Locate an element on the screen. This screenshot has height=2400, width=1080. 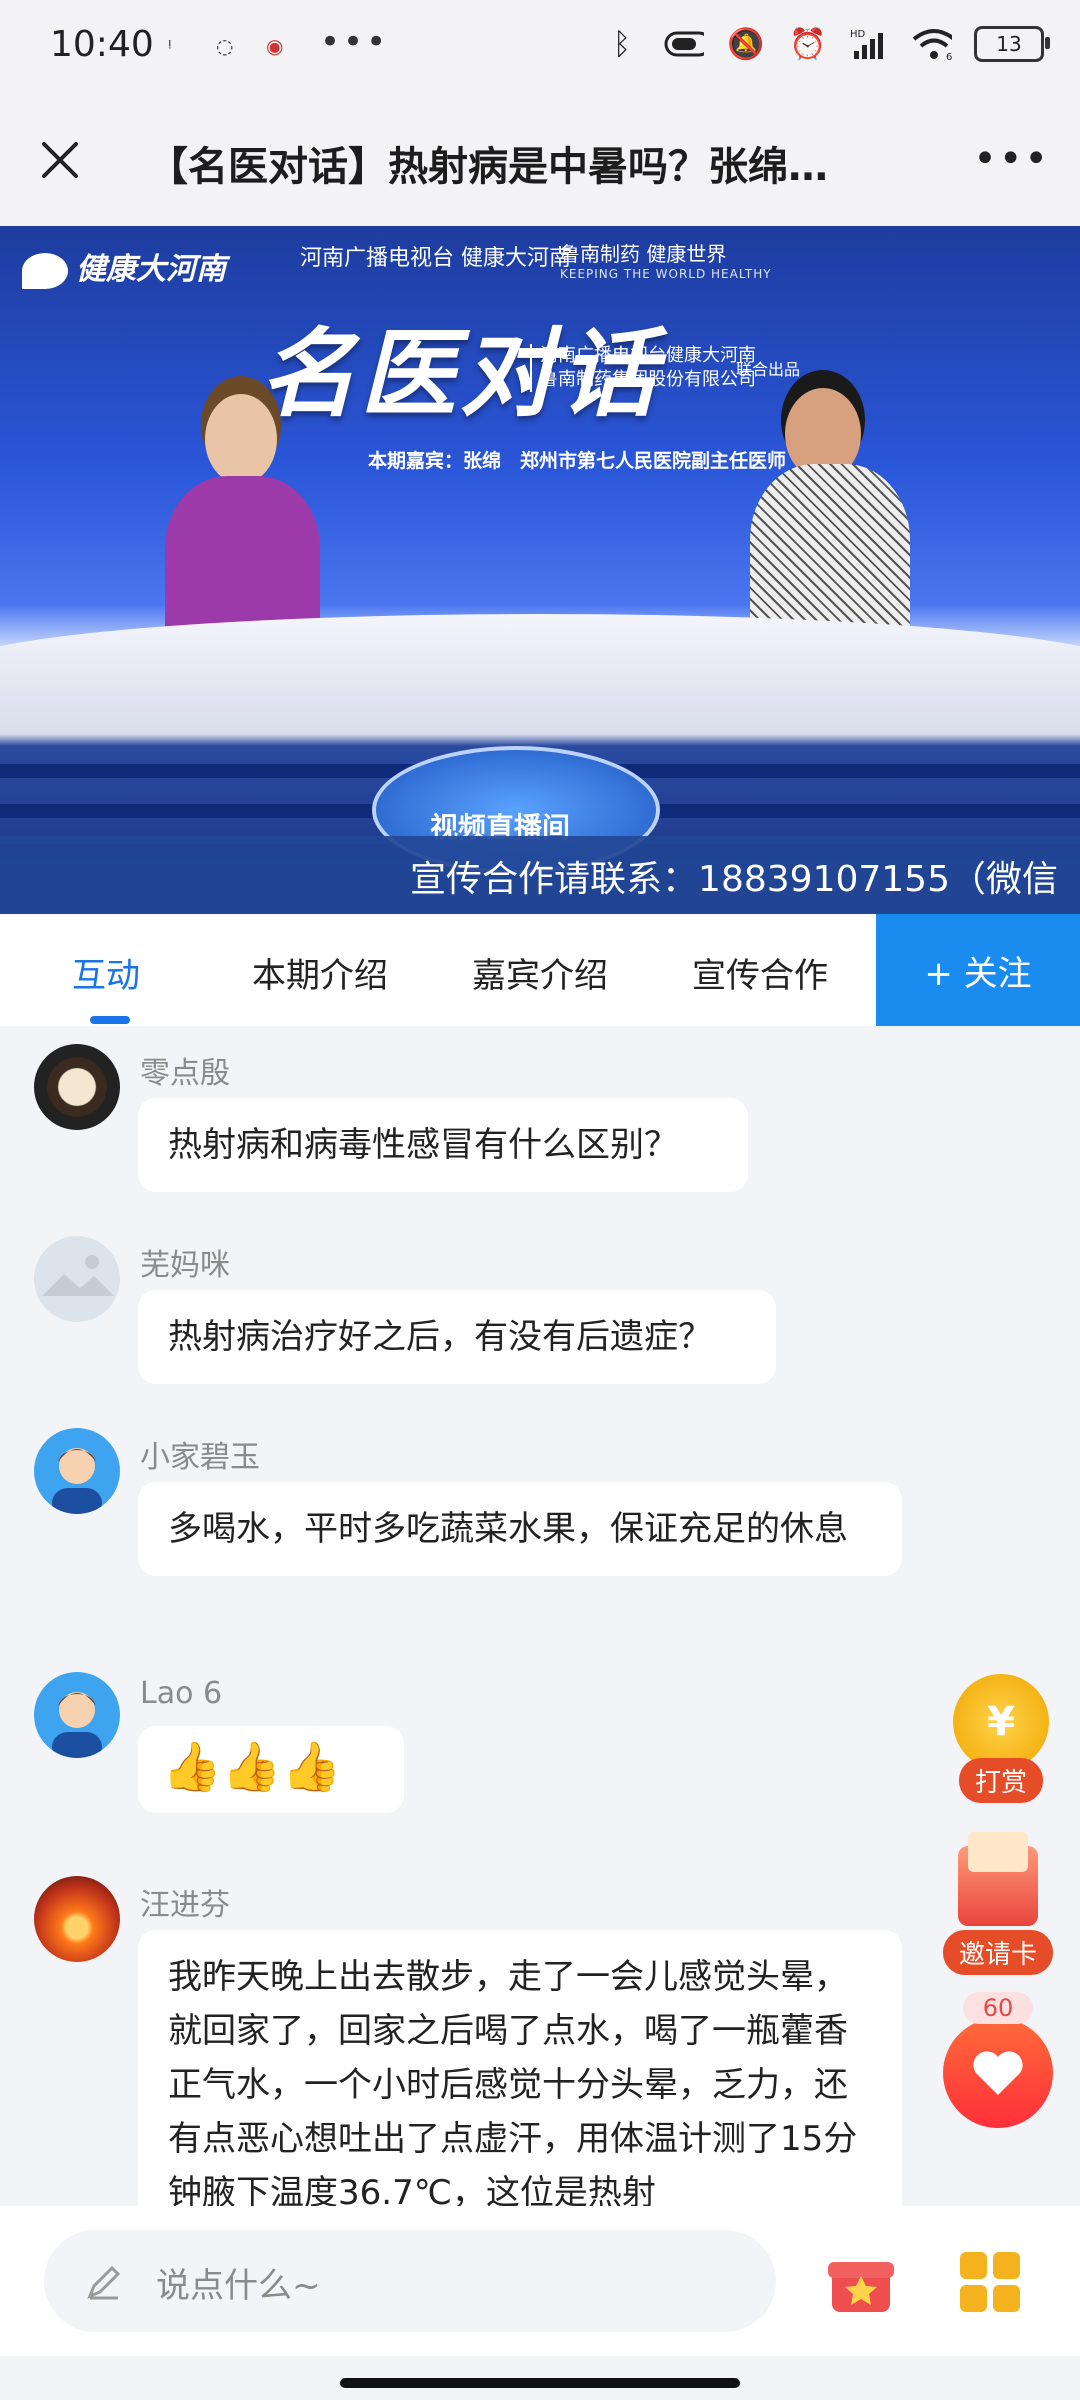
reward-button: ¥ 打赏 is located at coordinates (1001, 1738).